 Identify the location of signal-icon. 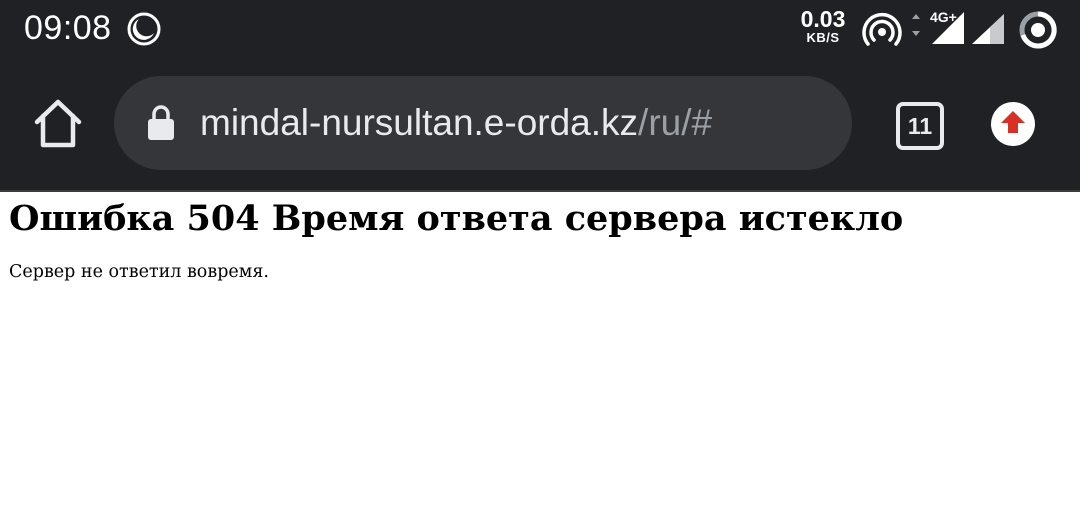
(988, 29).